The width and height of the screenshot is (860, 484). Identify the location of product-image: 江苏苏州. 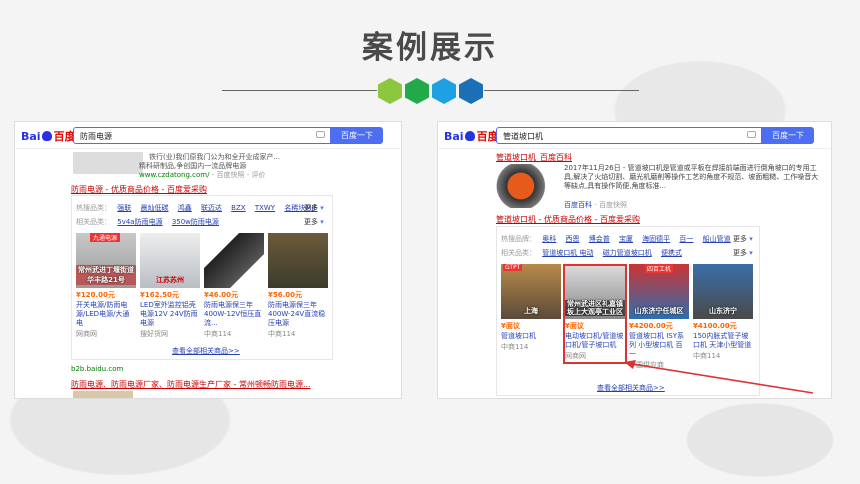
(170, 260).